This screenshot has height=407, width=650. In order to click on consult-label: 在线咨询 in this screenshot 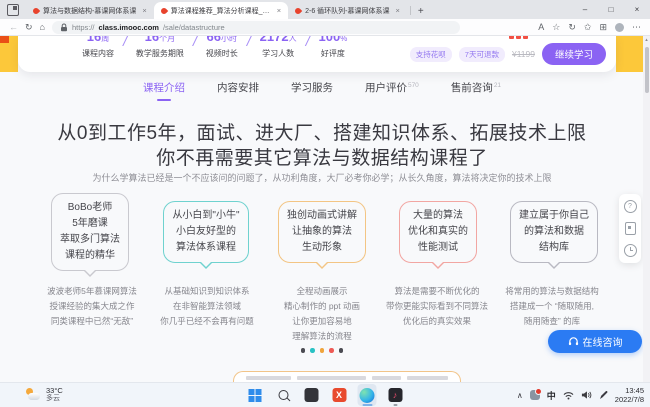, I will do `click(602, 343)`.